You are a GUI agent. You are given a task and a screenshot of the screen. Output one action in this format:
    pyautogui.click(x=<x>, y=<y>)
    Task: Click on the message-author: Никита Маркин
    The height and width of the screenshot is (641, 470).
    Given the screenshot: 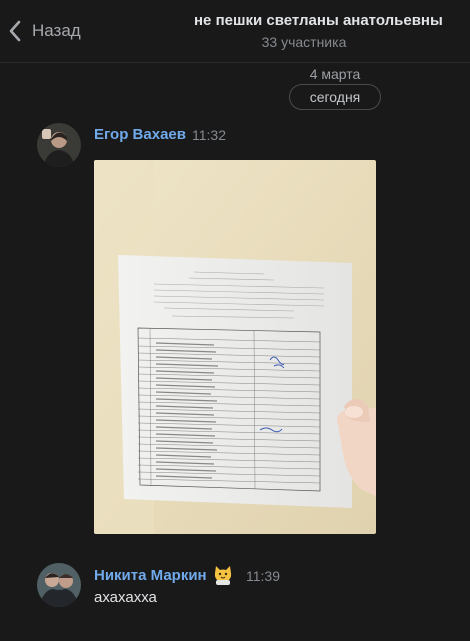 What is the action you would take?
    pyautogui.click(x=150, y=575)
    